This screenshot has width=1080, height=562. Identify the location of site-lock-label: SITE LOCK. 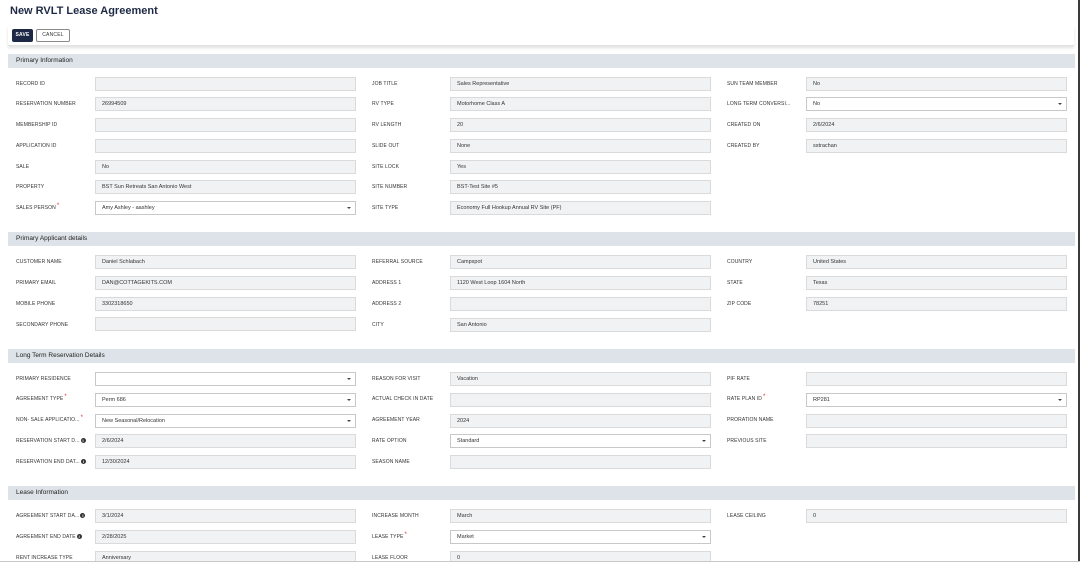
(386, 167).